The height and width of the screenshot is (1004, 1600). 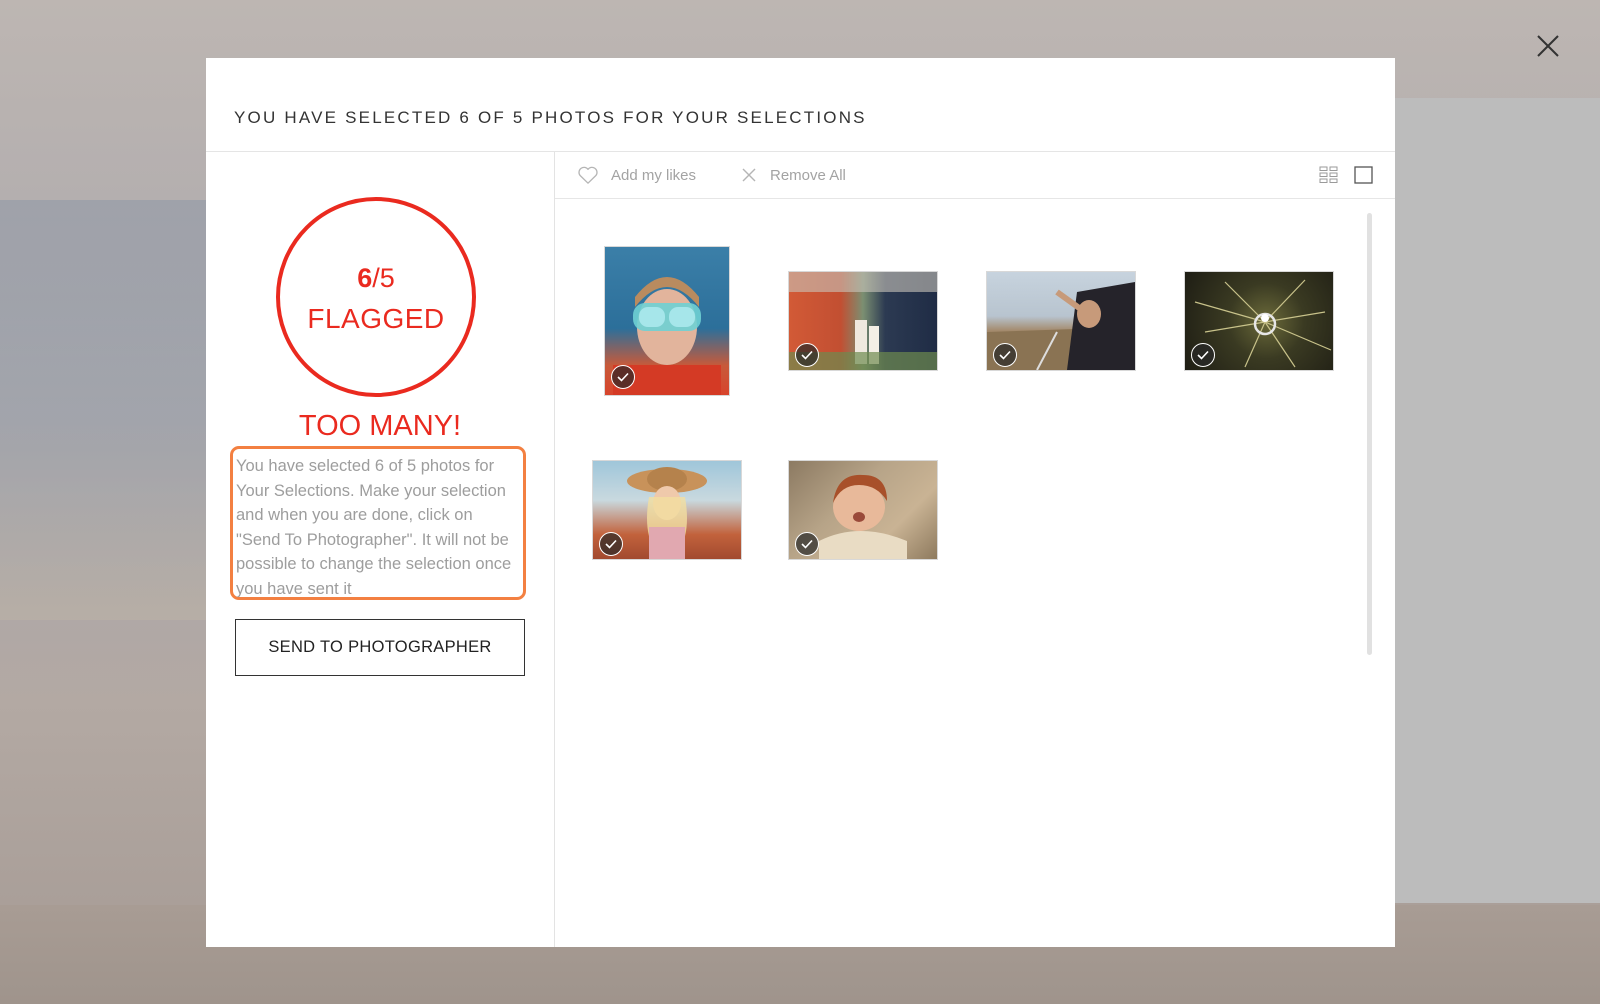 I want to click on selection-count-ring: 6/5 FLAGGED, so click(x=376, y=297).